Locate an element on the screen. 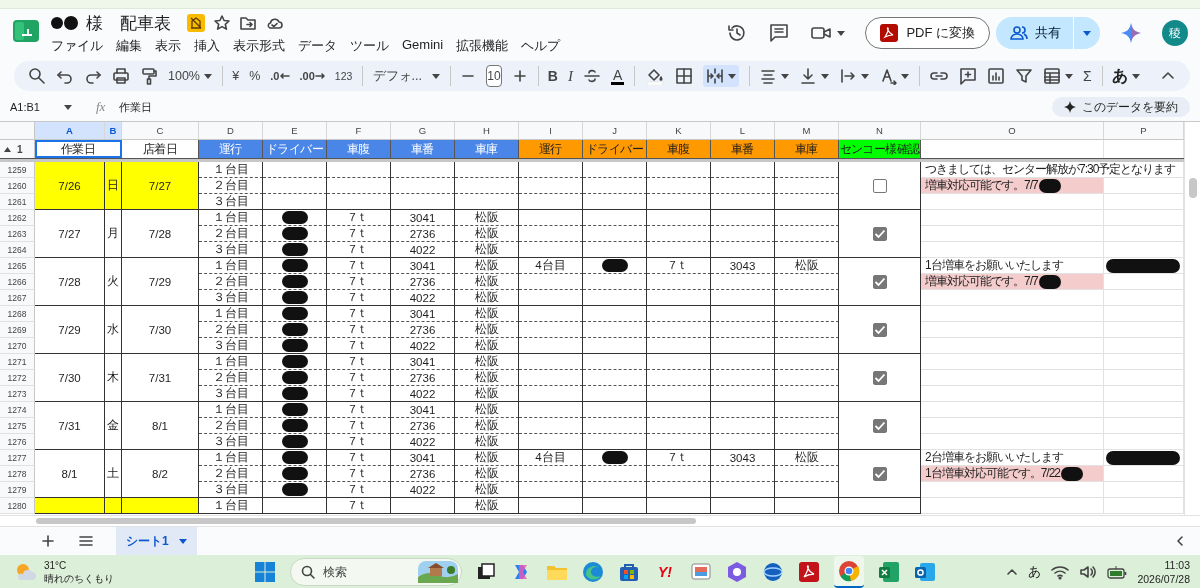 The width and height of the screenshot is (1200, 588). column-header: M is located at coordinates (807, 130).